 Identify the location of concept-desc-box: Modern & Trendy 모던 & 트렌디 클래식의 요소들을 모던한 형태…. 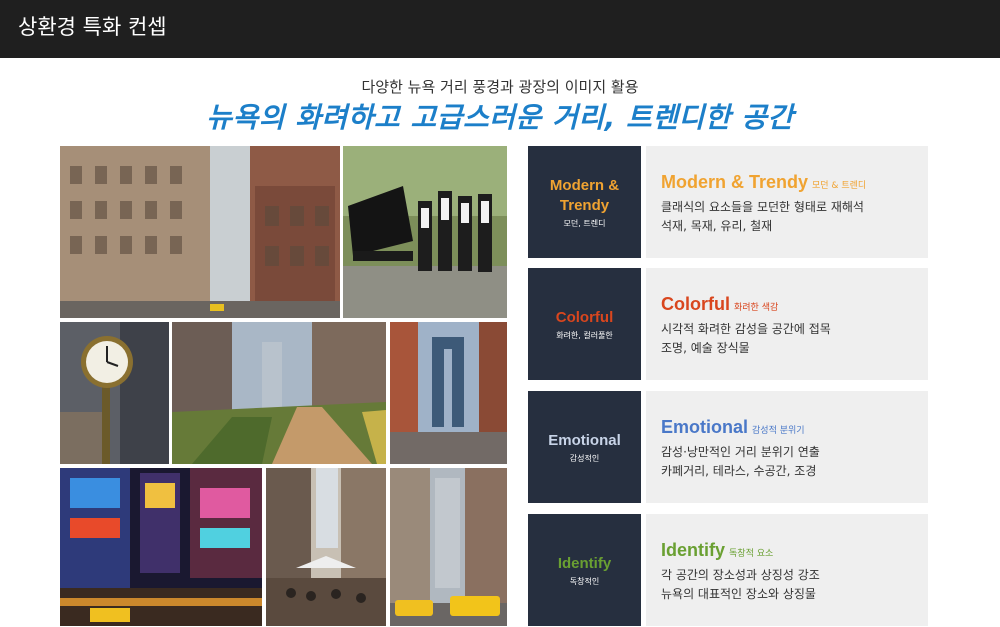
(787, 202).